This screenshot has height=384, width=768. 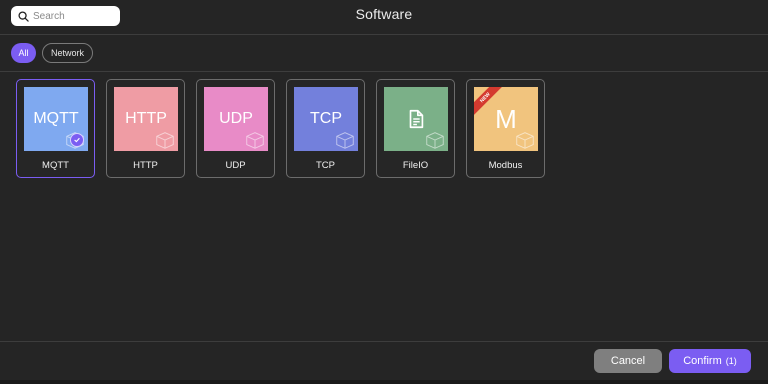 I want to click on cancel-label: Cancel, so click(x=628, y=361).